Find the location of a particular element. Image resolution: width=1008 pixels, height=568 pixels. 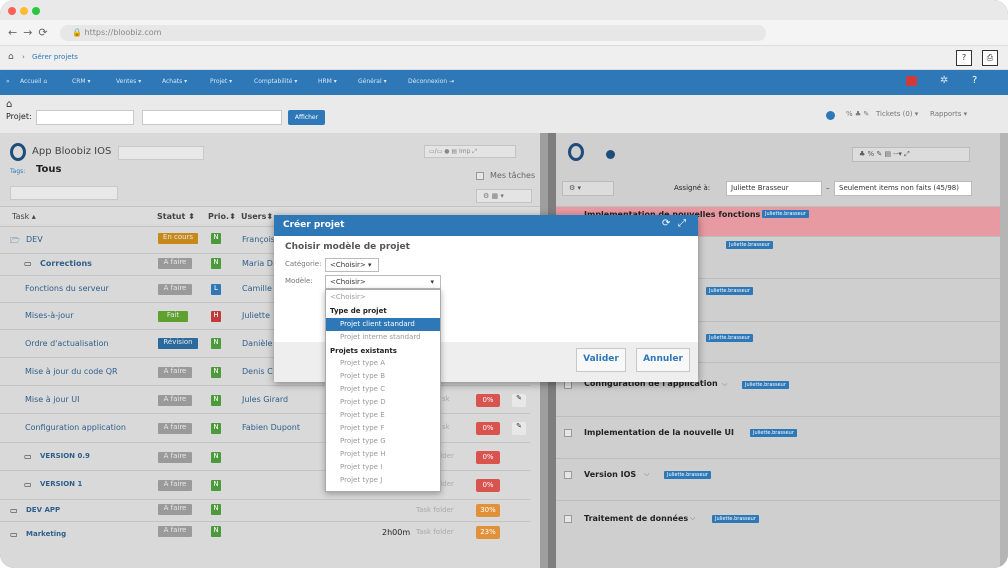

refresh-icon: ⟳ is located at coordinates (666, 223).